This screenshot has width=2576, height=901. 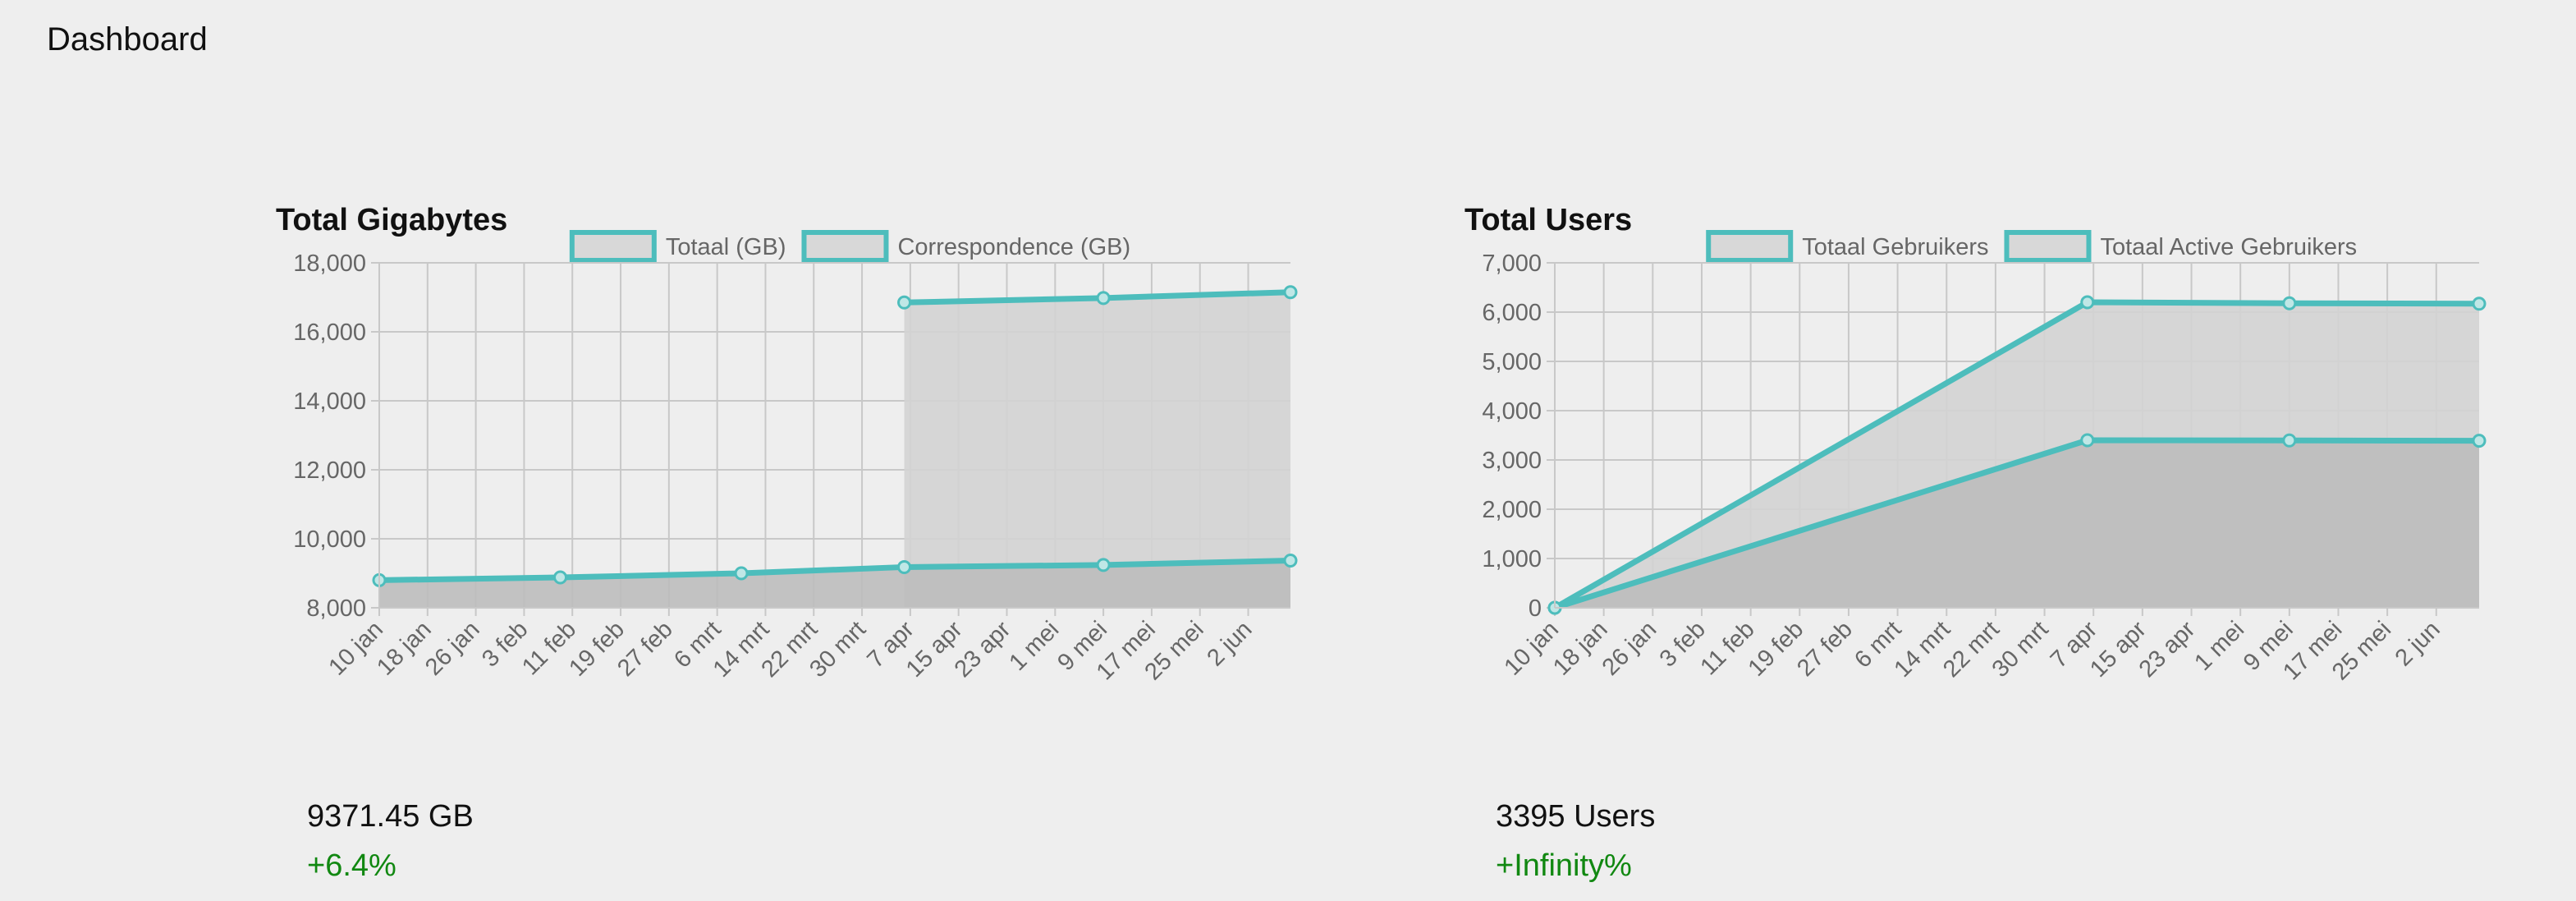 I want to click on legend-label: Totaal (GB), so click(x=726, y=247).